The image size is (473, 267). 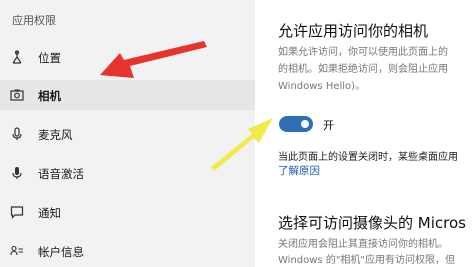 What do you see at coordinates (367, 260) in the screenshot?
I see `section-description-line: Windows 的"相机"应用有访问权限，但` at bounding box center [367, 260].